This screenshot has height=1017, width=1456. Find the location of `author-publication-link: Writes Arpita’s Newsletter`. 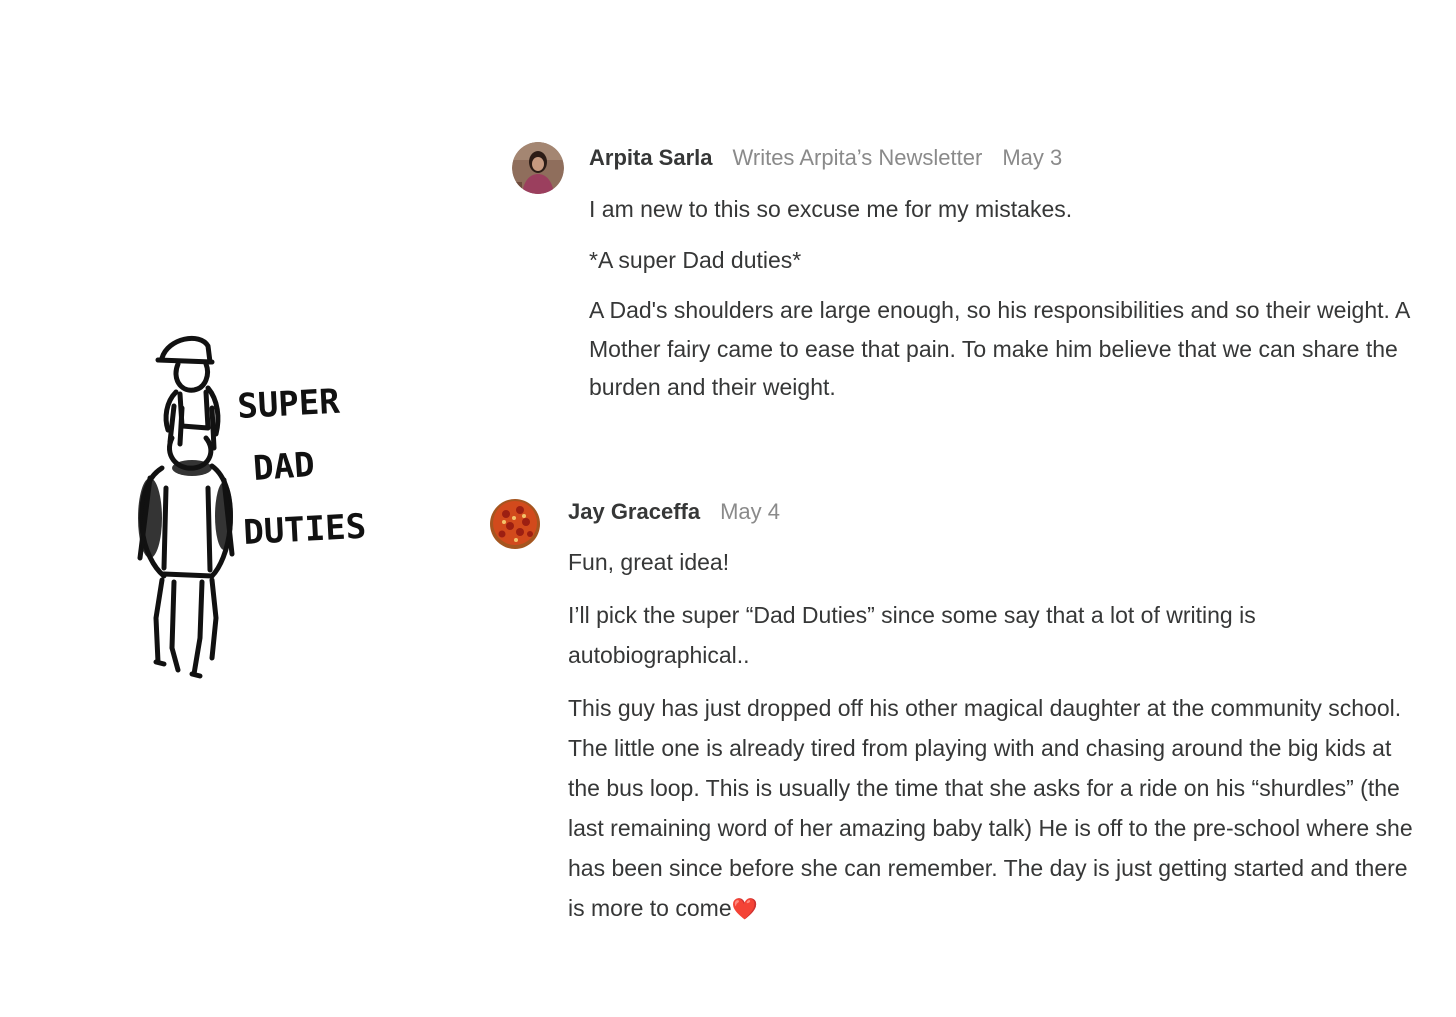

author-publication-link: Writes Arpita’s Newsletter is located at coordinates (858, 158).